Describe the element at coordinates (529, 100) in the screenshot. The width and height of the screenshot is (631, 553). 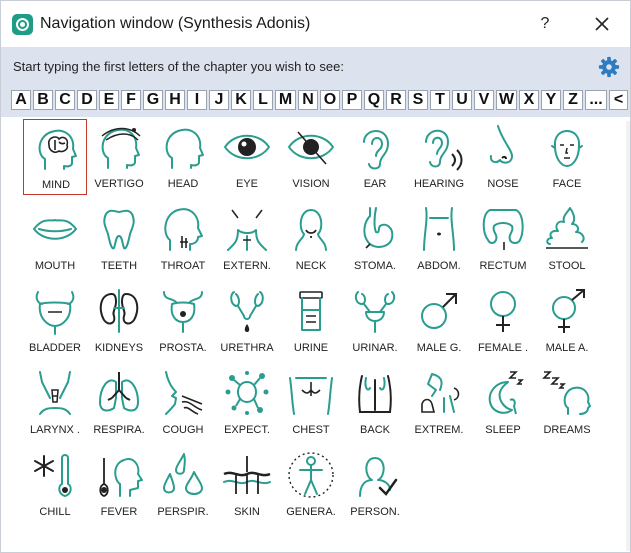
I see `letter-button-x: X` at that location.